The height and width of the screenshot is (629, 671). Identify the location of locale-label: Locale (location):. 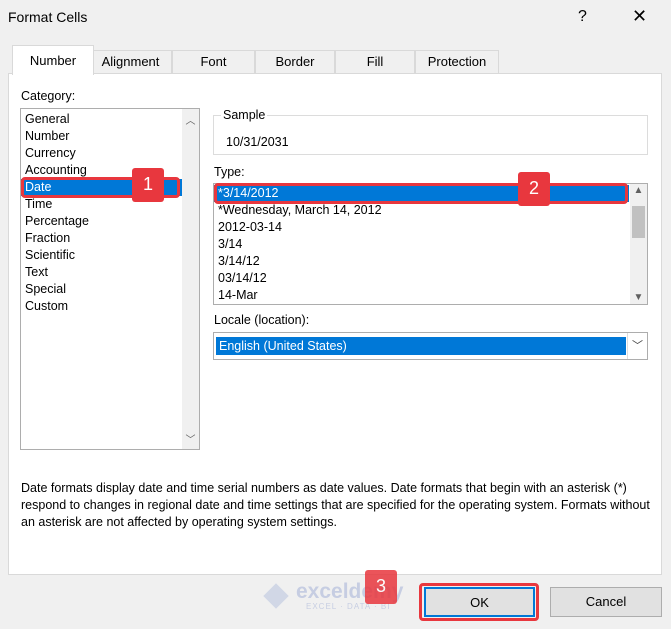
(262, 320).